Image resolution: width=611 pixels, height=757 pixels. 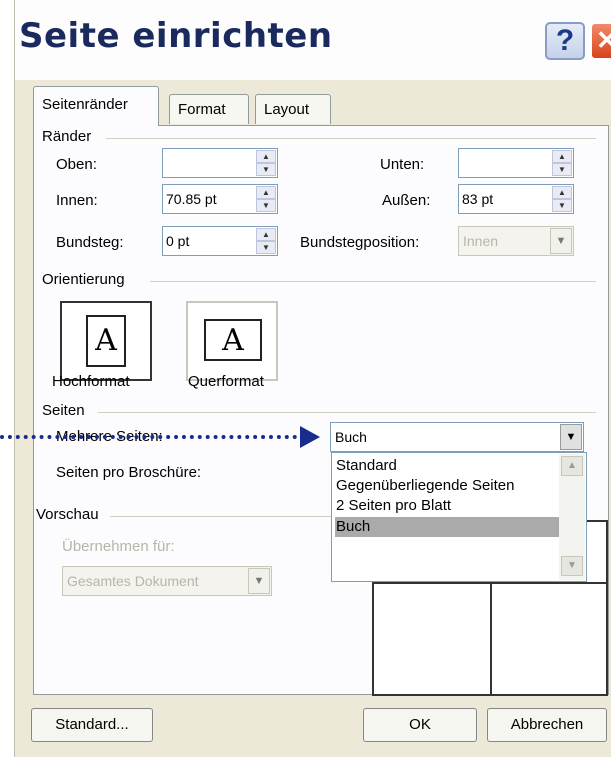 What do you see at coordinates (600, 41) in the screenshot?
I see `close-icon` at bounding box center [600, 41].